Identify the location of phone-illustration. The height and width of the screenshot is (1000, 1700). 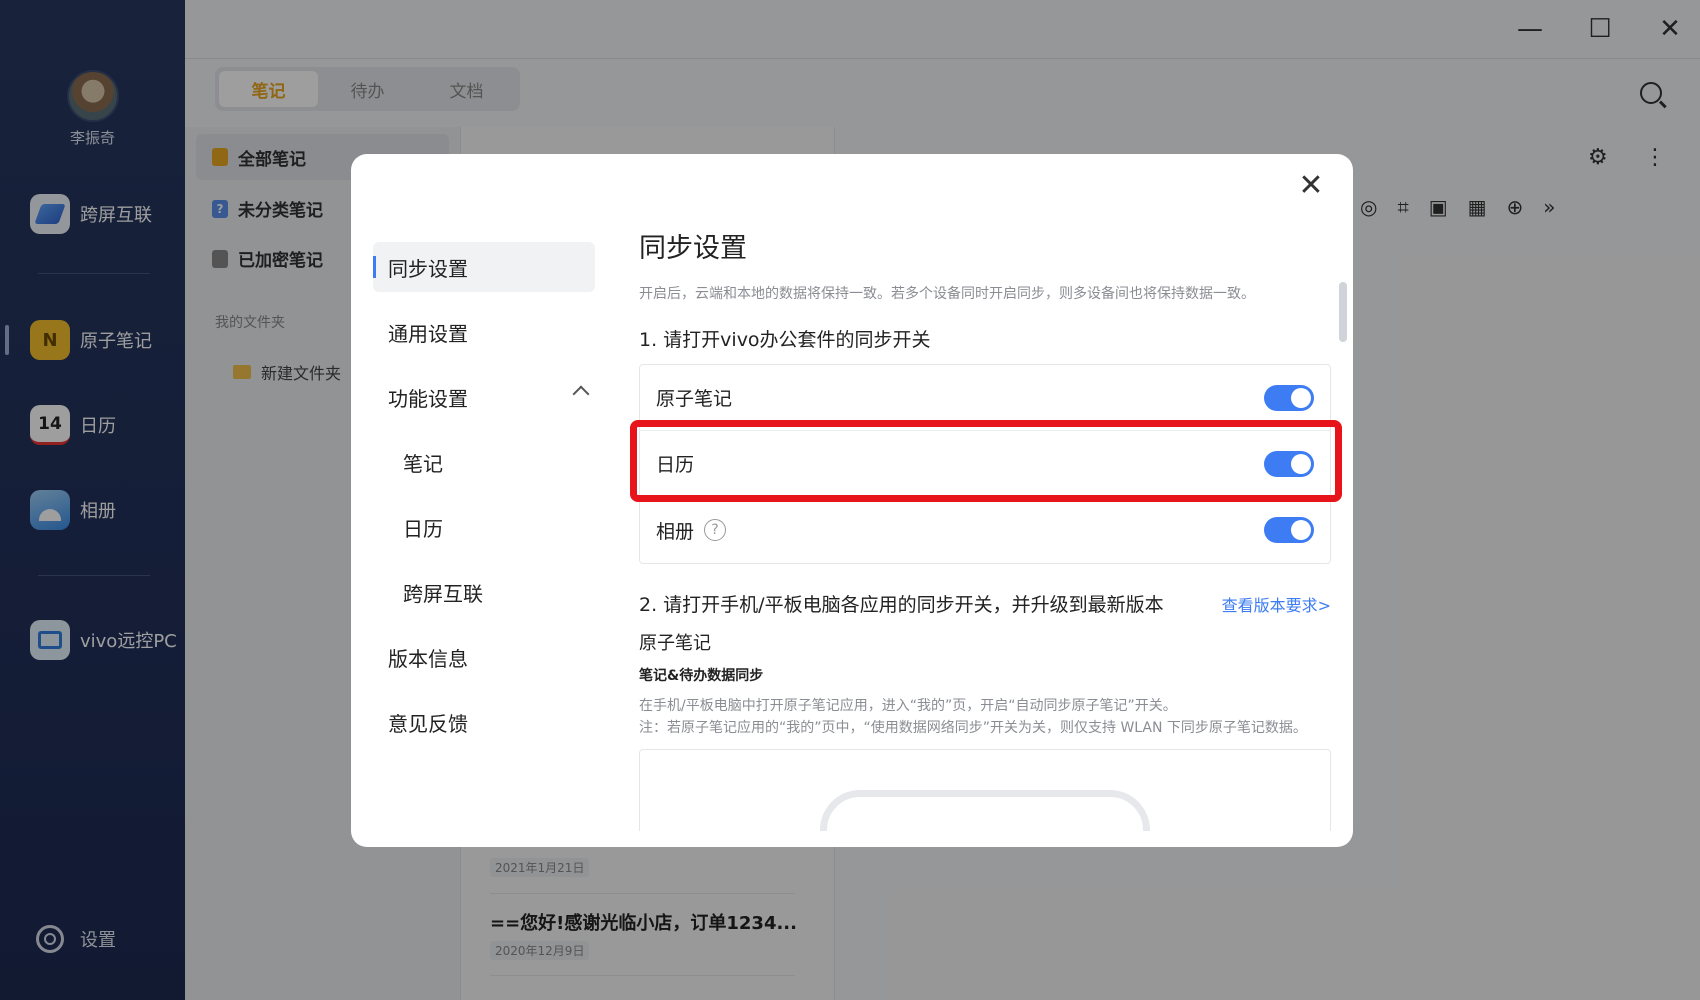
(985, 810).